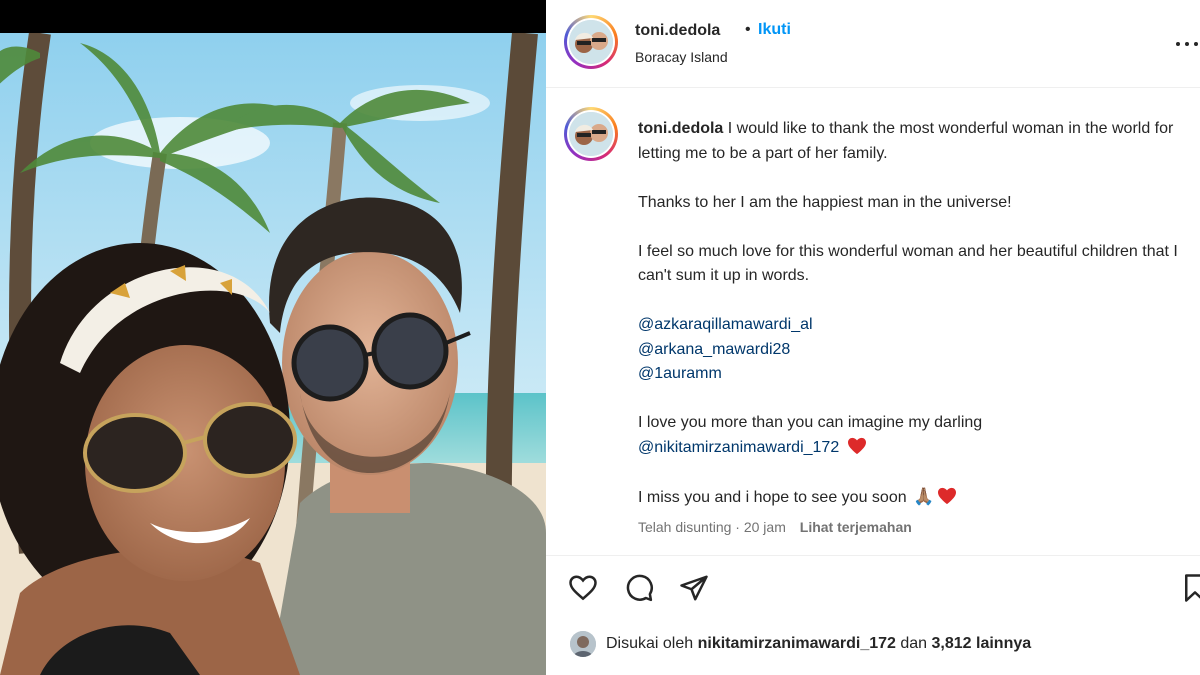 The image size is (1200, 675). I want to click on comment-bubble-icon, so click(639, 588).